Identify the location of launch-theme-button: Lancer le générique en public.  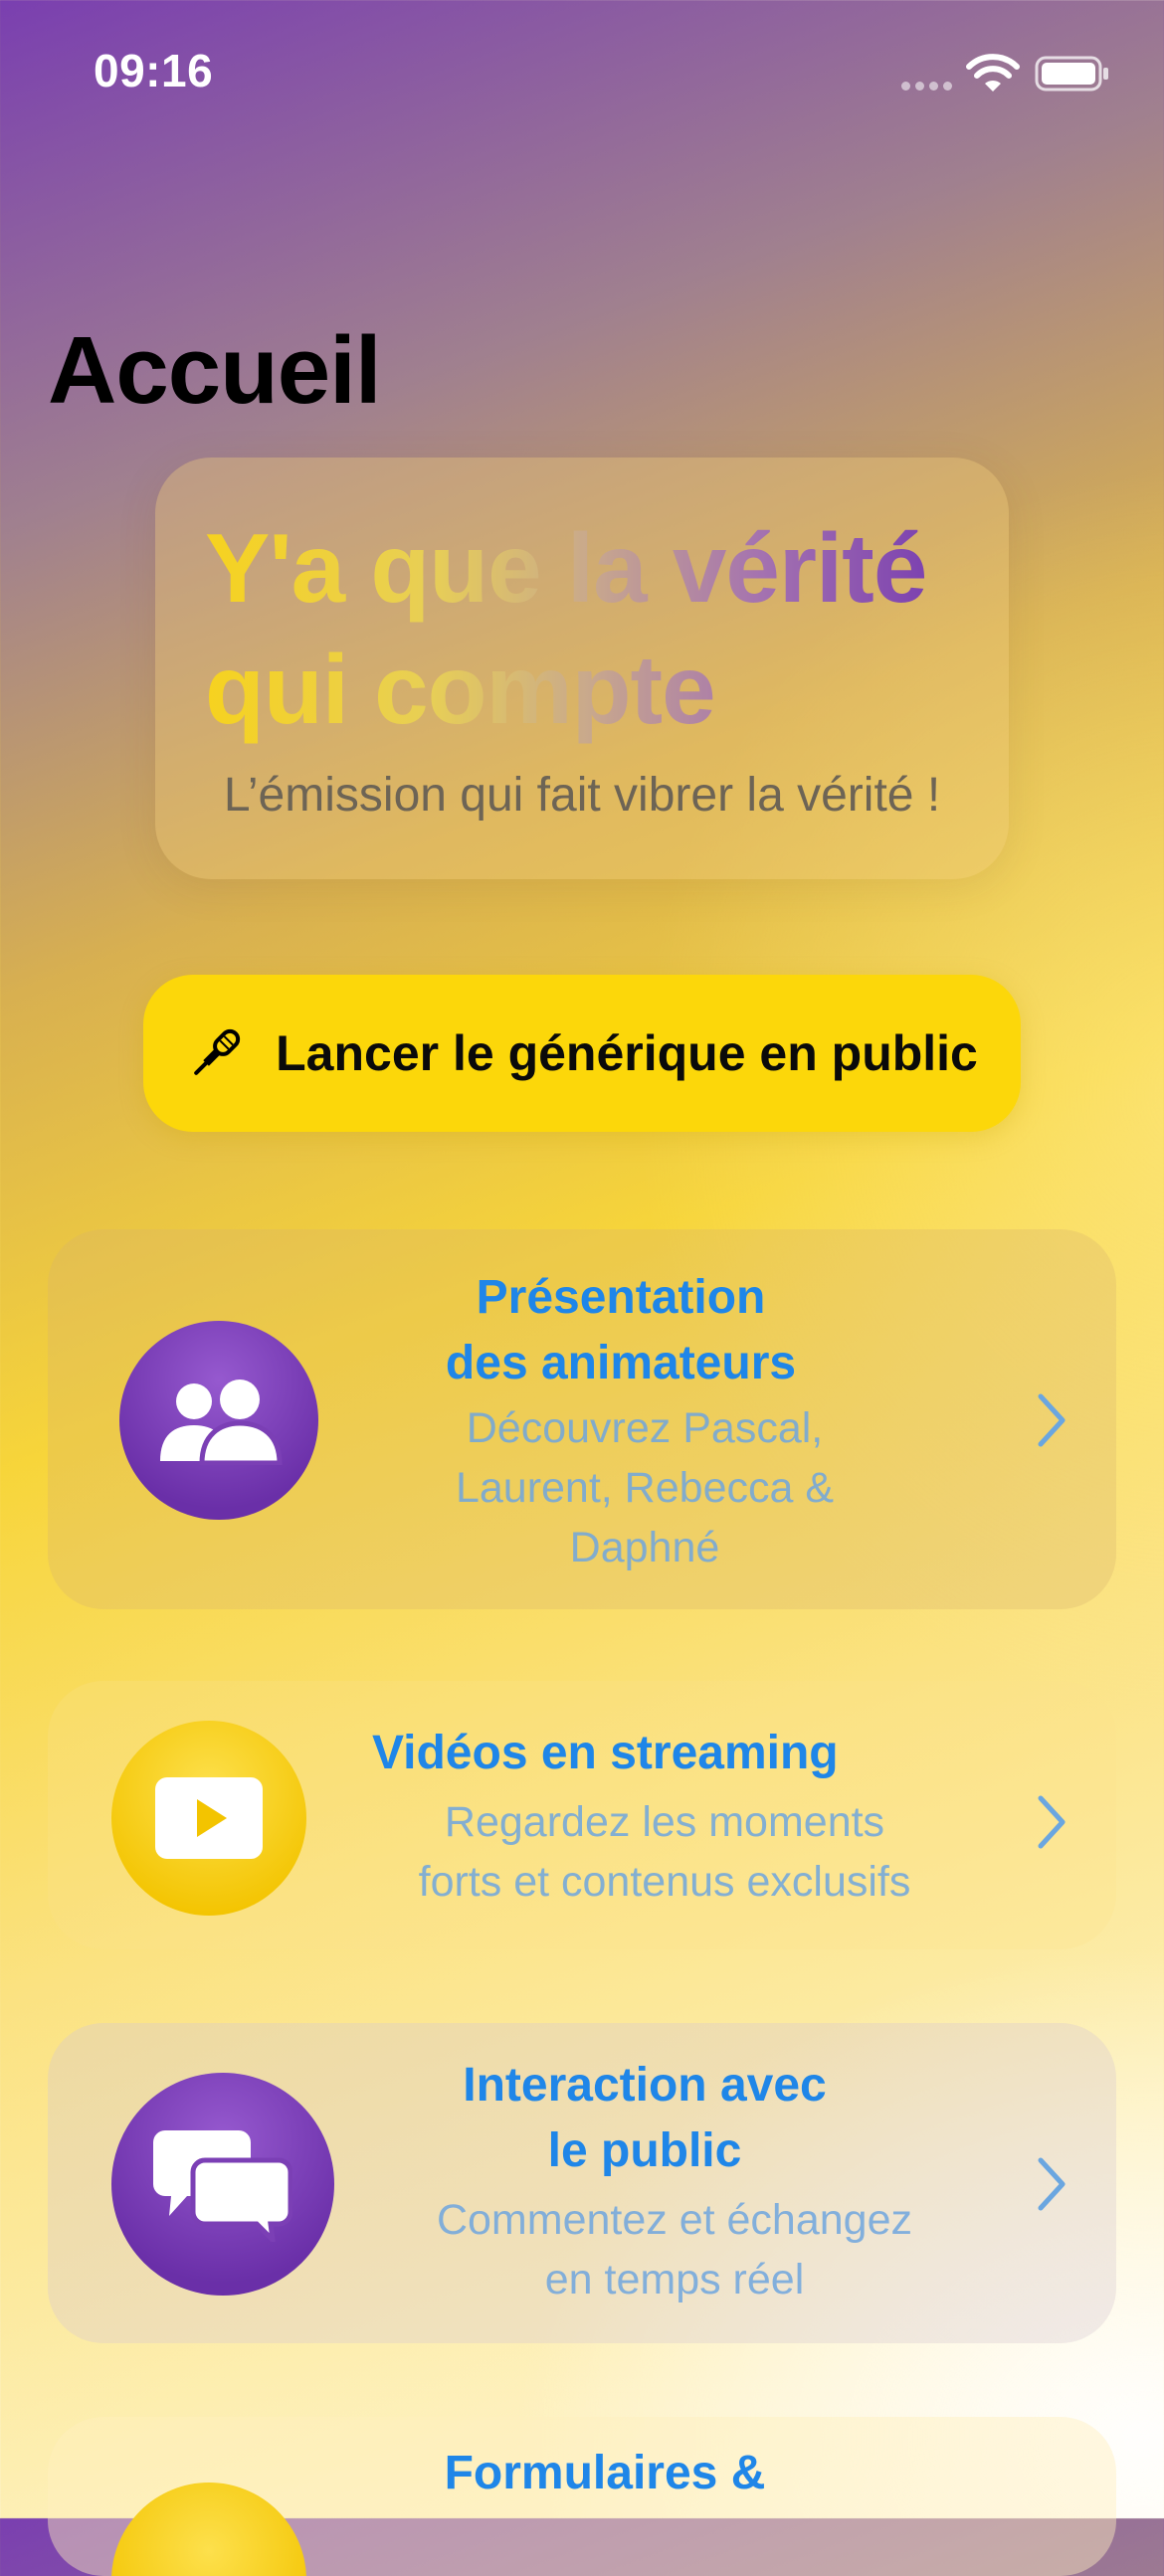
(582, 1053).